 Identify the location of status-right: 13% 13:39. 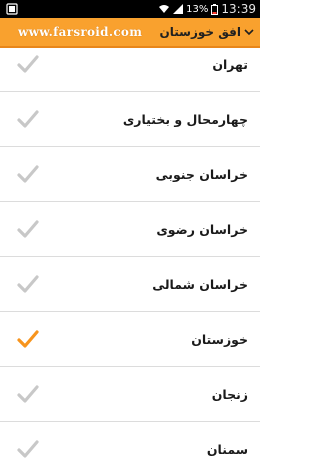
(207, 9).